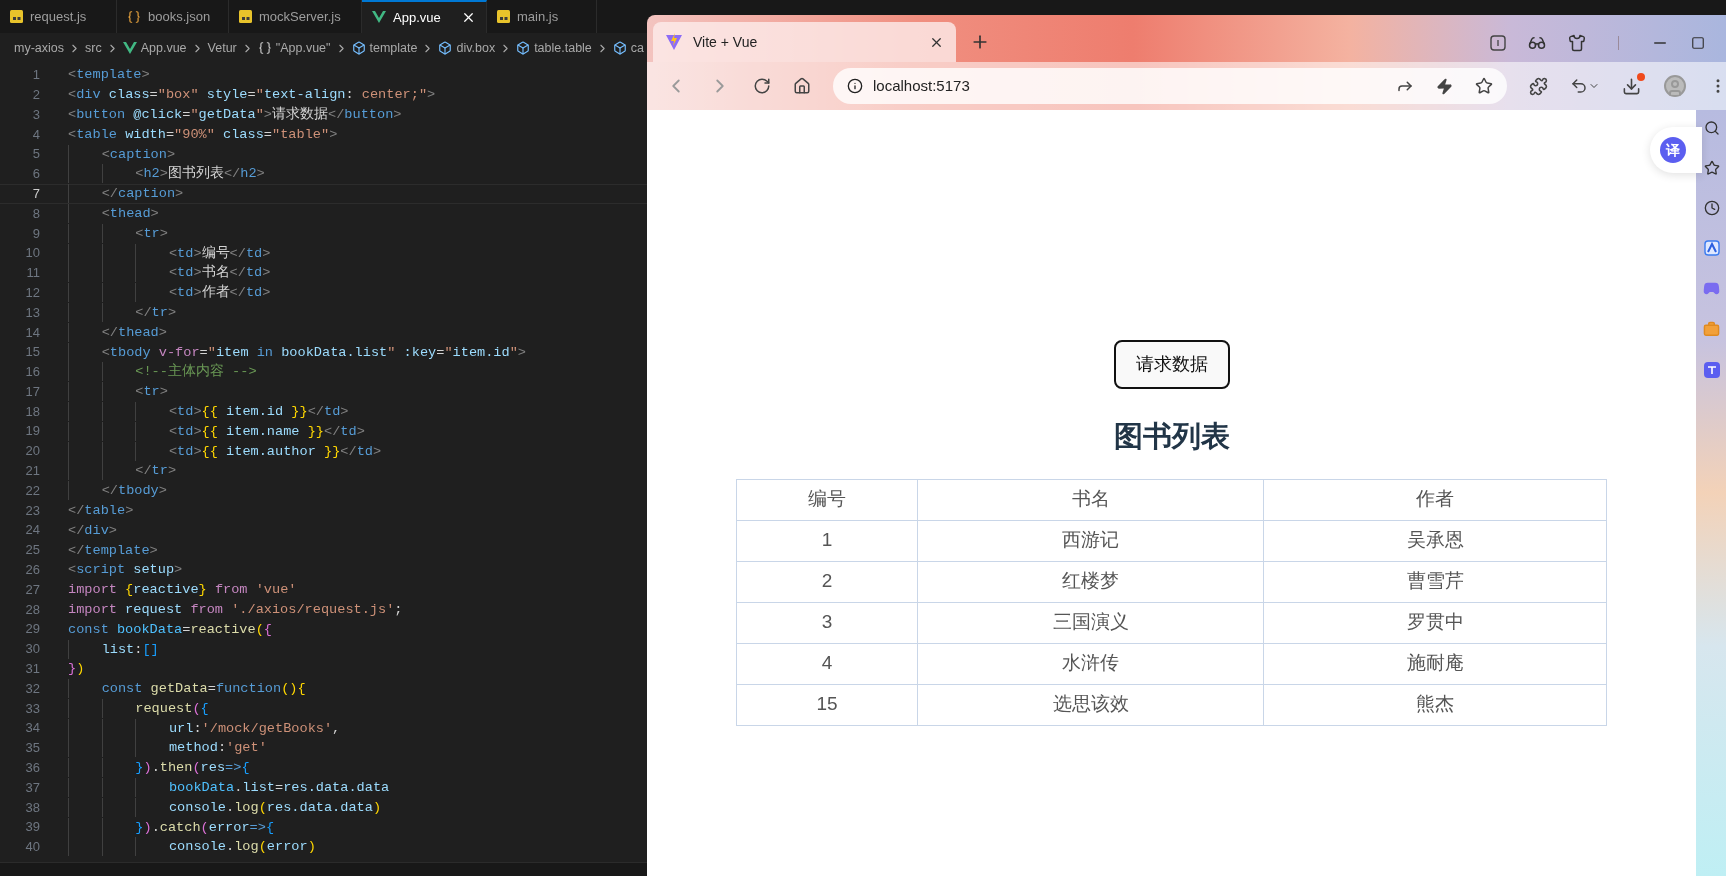  What do you see at coordinates (32, 827) in the screenshot?
I see `line-number: 39` at bounding box center [32, 827].